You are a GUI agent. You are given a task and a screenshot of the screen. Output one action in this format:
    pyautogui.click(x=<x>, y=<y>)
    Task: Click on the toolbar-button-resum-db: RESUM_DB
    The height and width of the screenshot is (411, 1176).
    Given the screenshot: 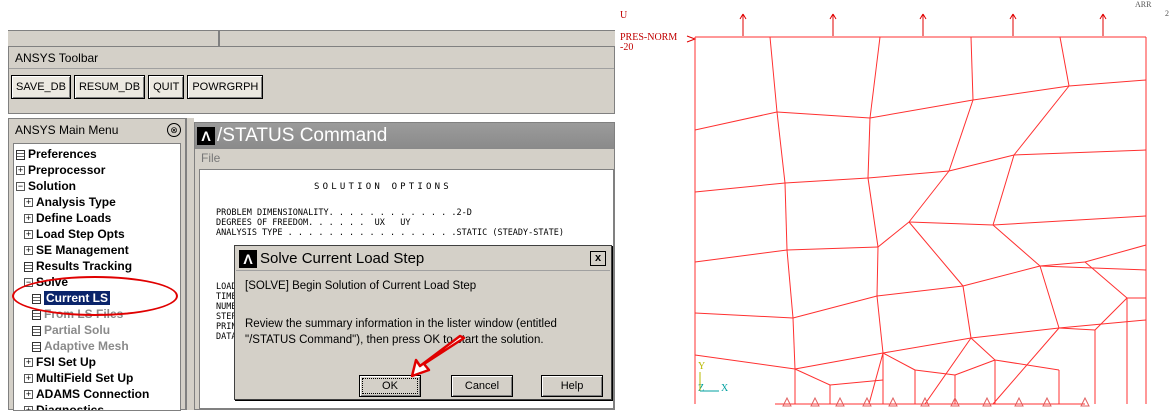 What is the action you would take?
    pyautogui.click(x=109, y=87)
    